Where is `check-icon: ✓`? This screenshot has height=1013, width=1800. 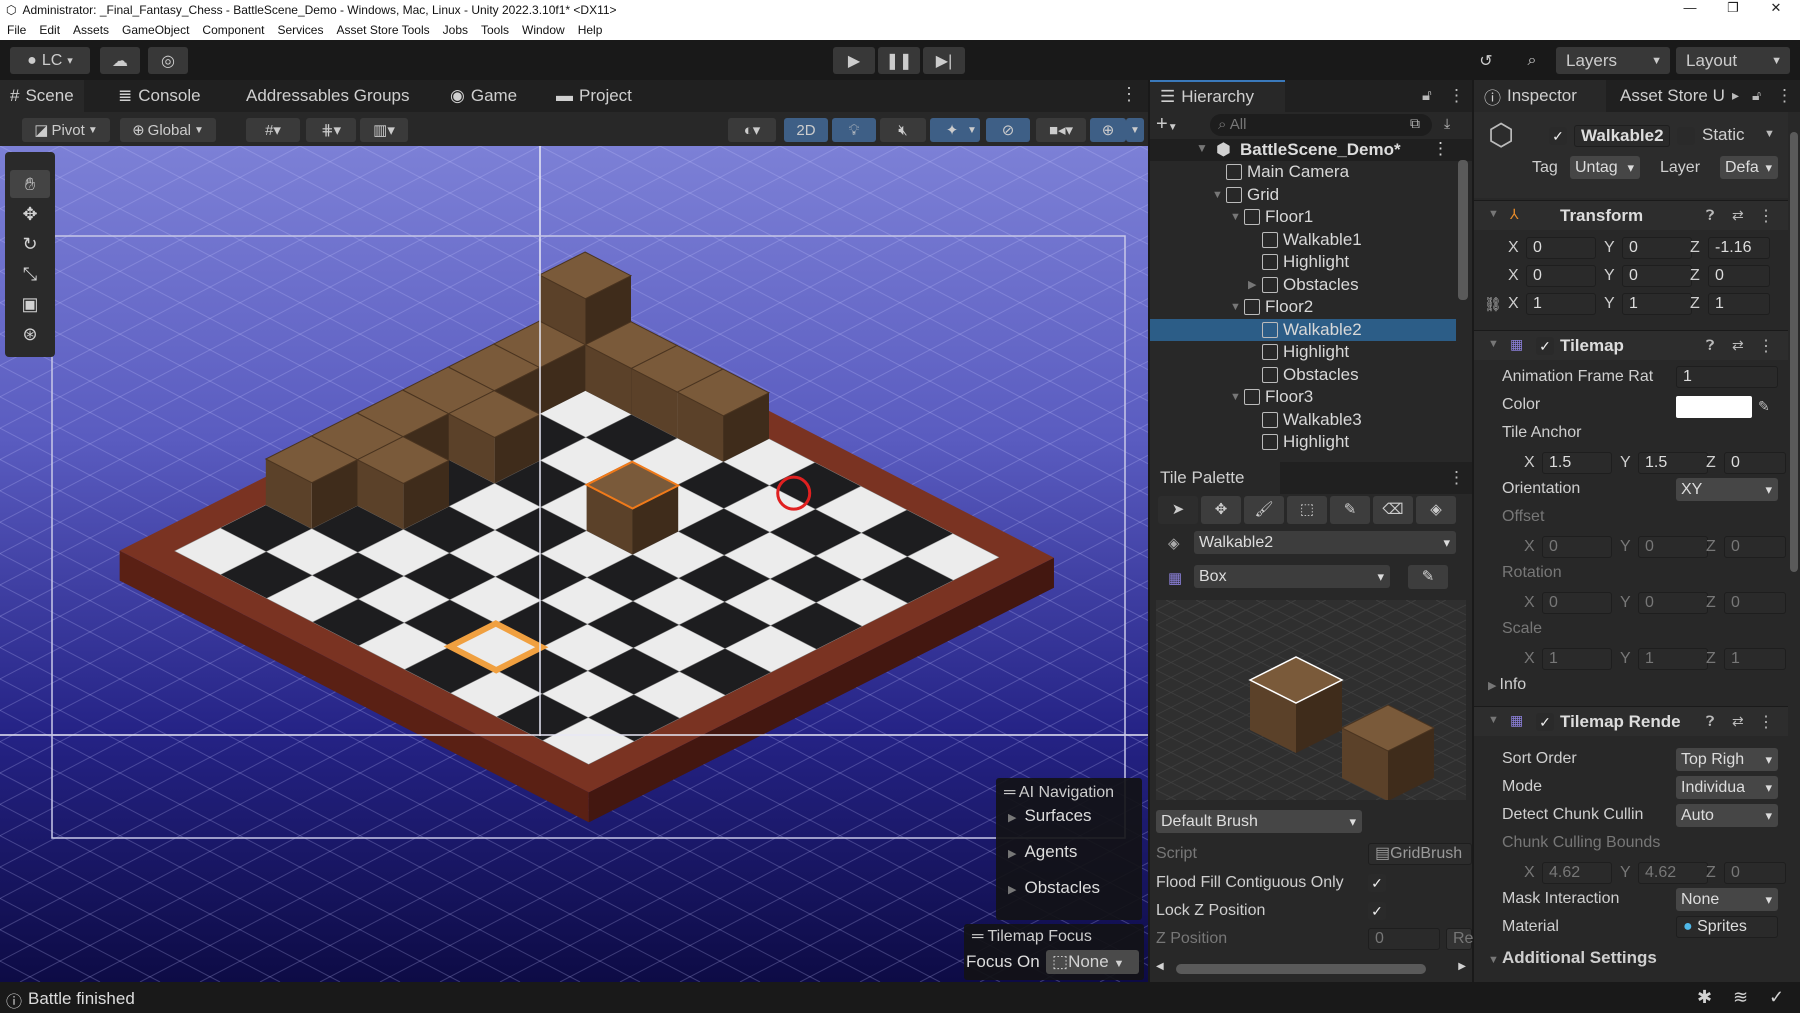 check-icon: ✓ is located at coordinates (1776, 997).